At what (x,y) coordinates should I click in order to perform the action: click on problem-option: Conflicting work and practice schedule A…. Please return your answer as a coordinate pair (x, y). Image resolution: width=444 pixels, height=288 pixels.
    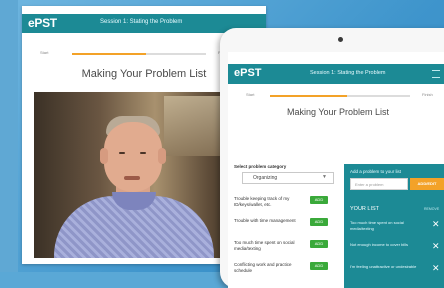
    Looking at the image, I should click on (288, 270).